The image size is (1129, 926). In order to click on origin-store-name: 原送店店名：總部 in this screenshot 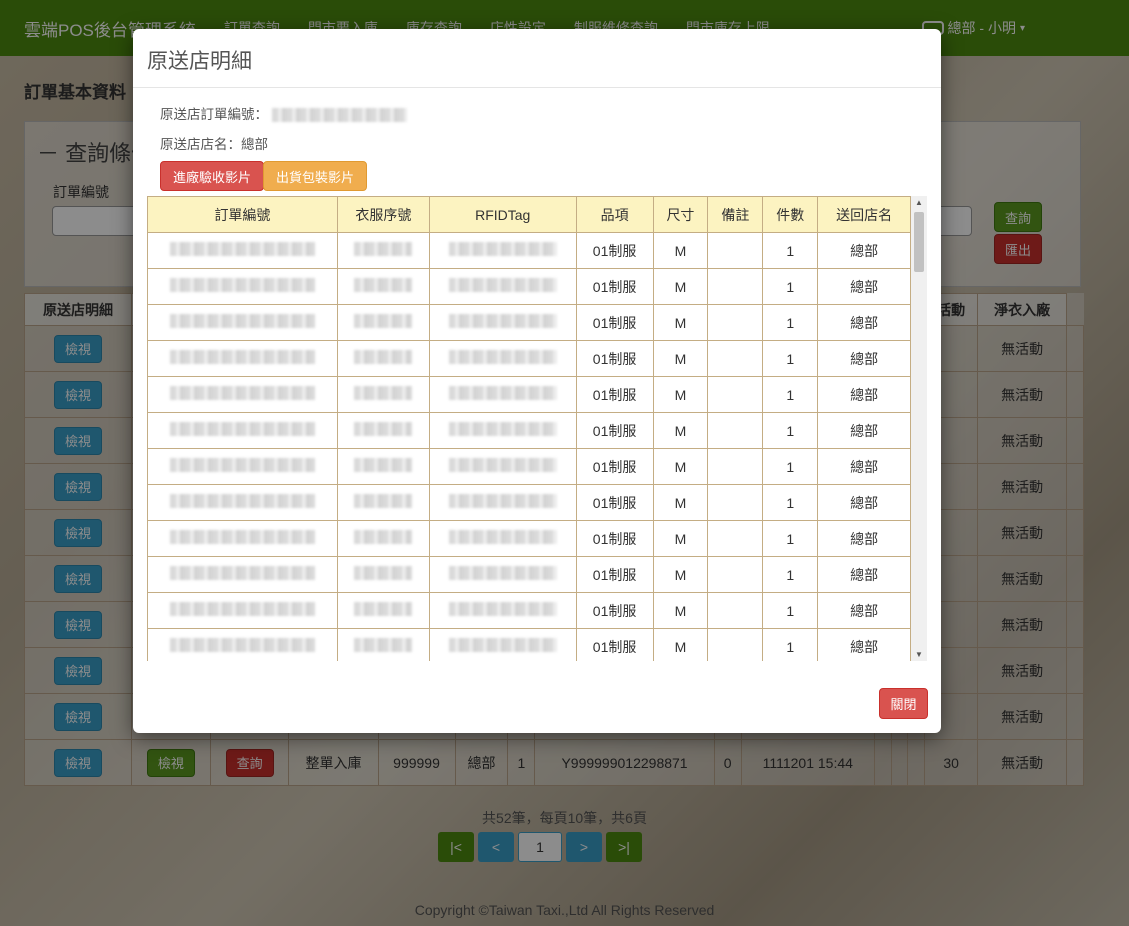, I will do `click(214, 144)`.